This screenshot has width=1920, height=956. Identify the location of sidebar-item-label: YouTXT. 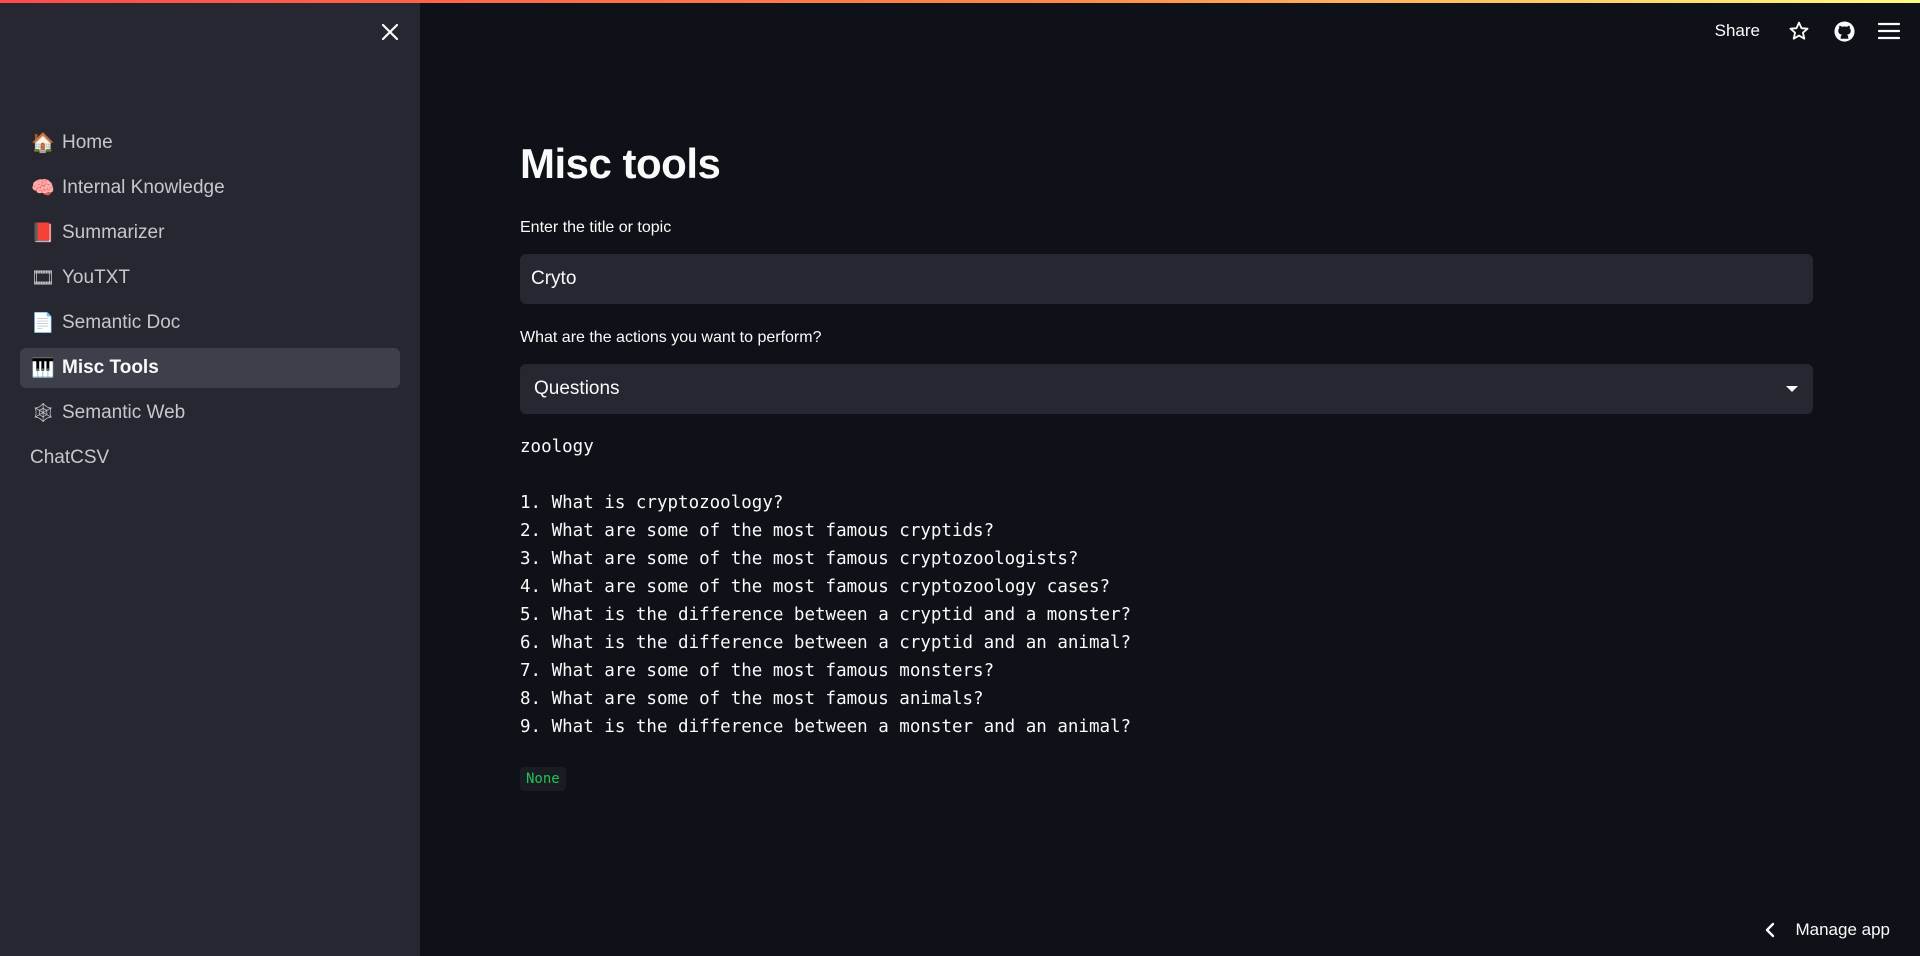
(96, 277).